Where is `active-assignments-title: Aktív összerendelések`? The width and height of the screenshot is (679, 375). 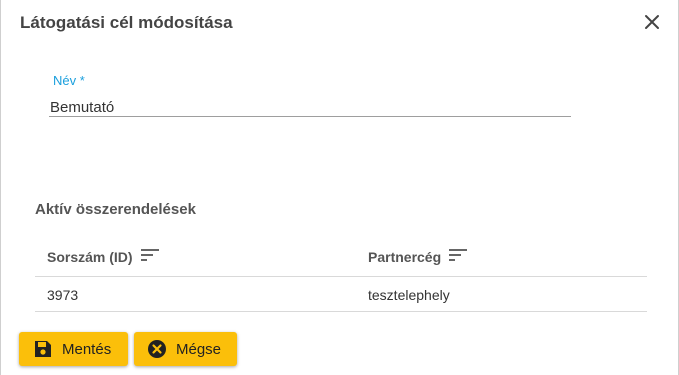
active-assignments-title: Aktív összerendelések is located at coordinates (115, 209).